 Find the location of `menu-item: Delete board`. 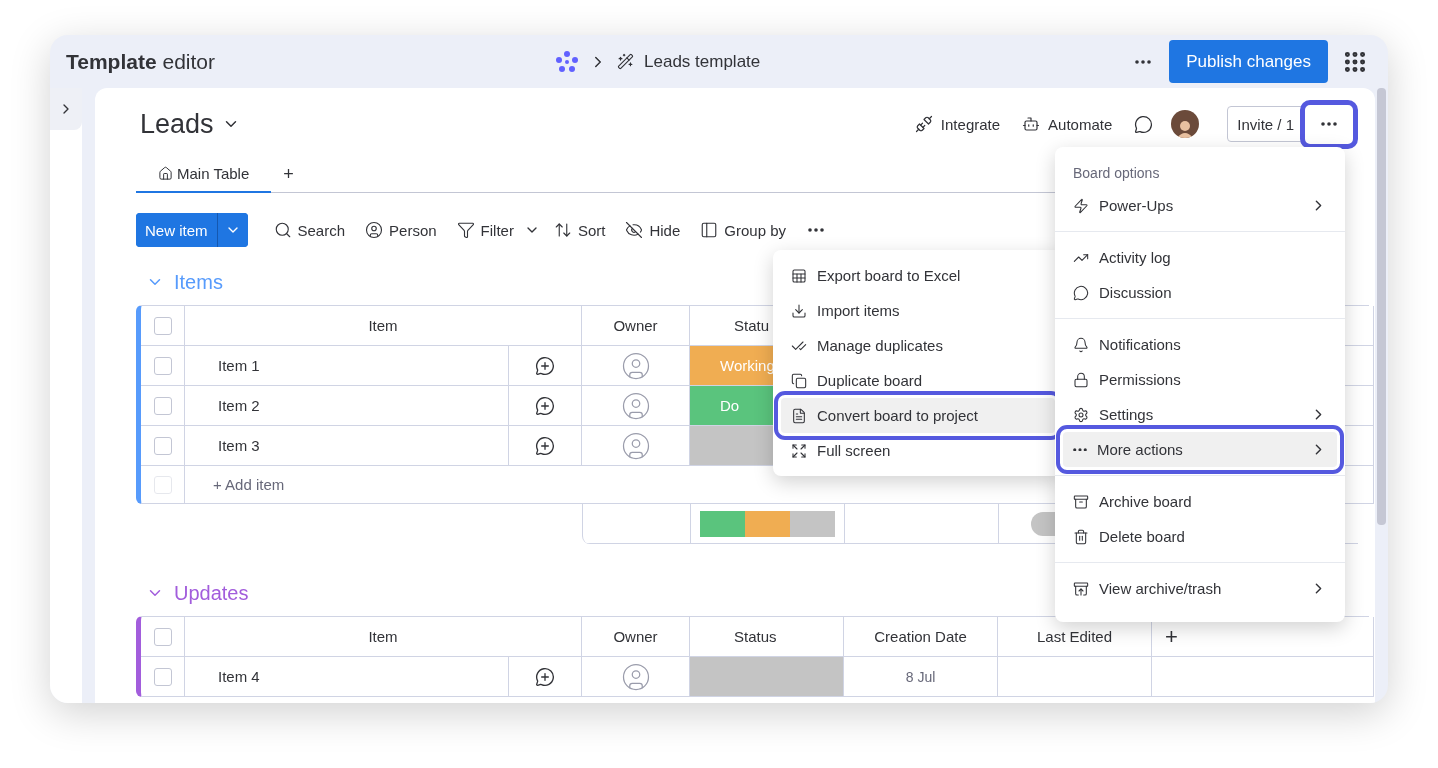

menu-item: Delete board is located at coordinates (1200, 536).